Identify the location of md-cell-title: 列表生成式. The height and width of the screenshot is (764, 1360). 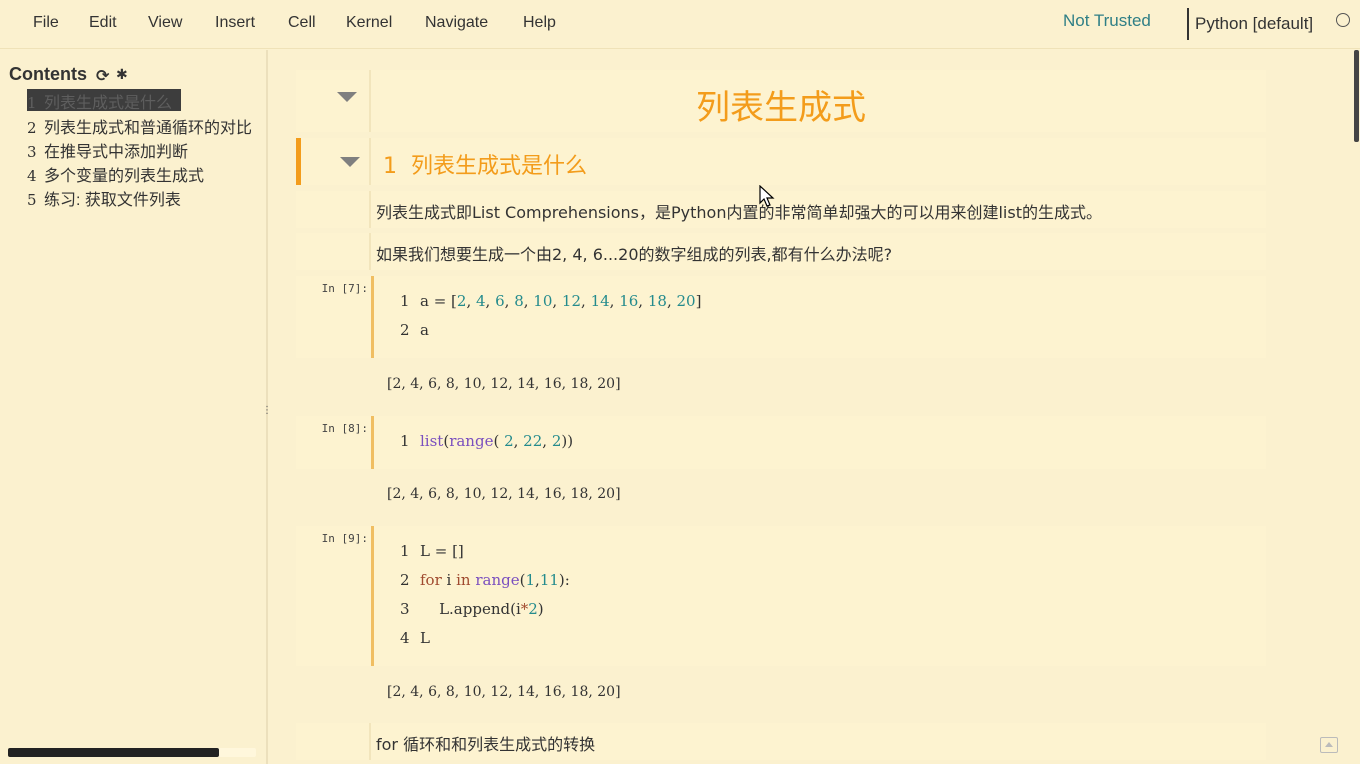
(781, 101).